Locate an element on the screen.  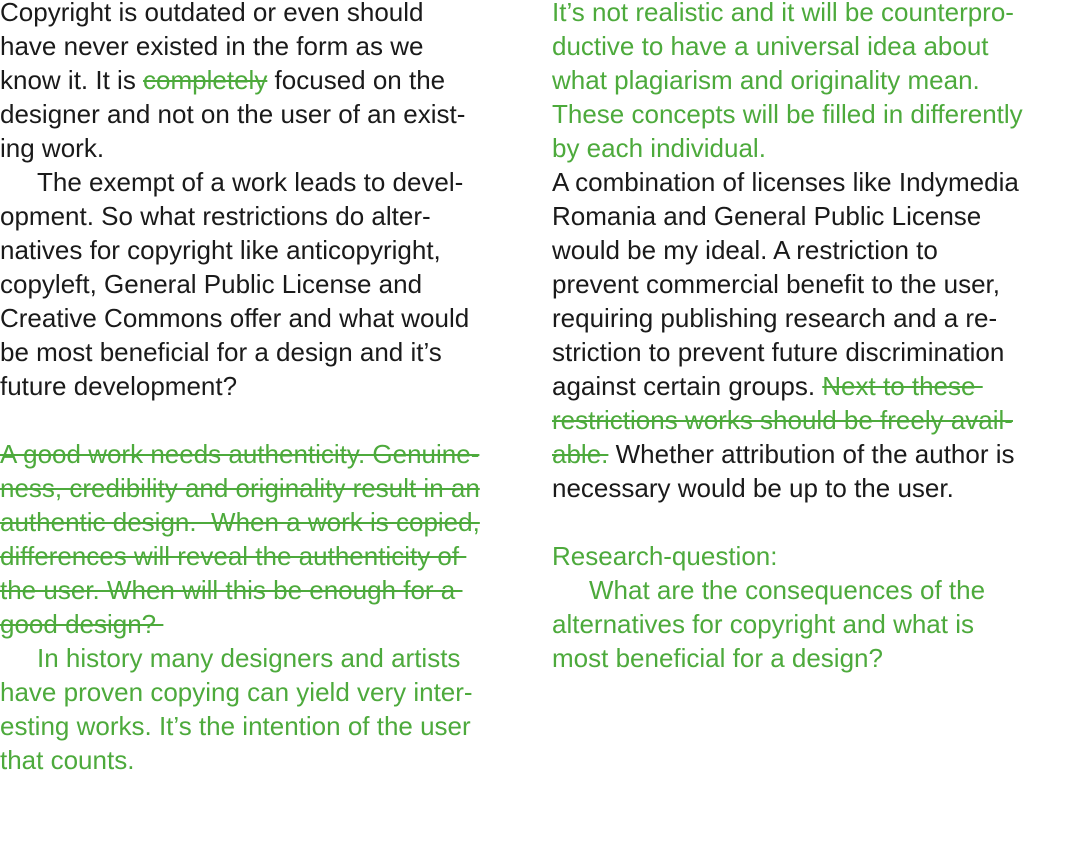
annotation-line: What are the consequences of the is located at coordinates (787, 590).